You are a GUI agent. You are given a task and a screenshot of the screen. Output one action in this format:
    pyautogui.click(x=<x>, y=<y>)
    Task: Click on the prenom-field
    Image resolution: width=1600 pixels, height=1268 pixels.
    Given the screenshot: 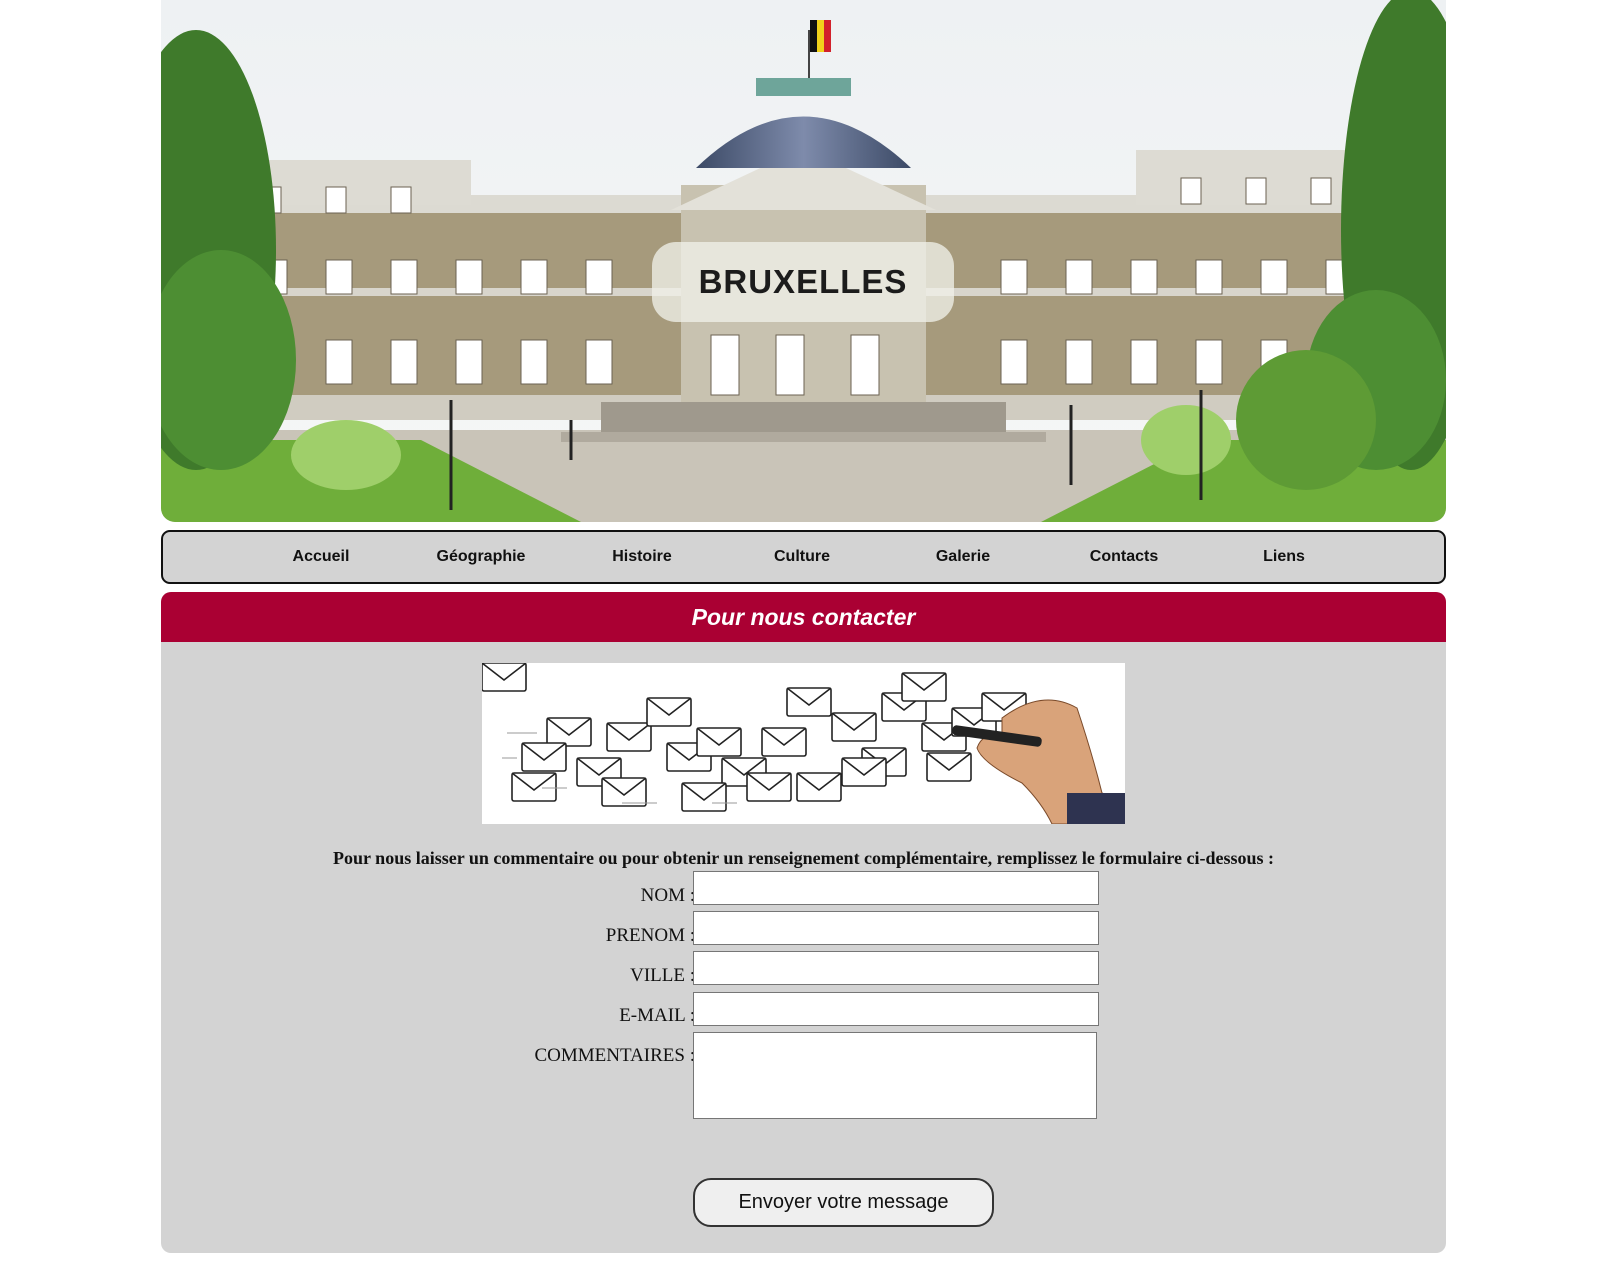 What is the action you would take?
    pyautogui.click(x=896, y=928)
    